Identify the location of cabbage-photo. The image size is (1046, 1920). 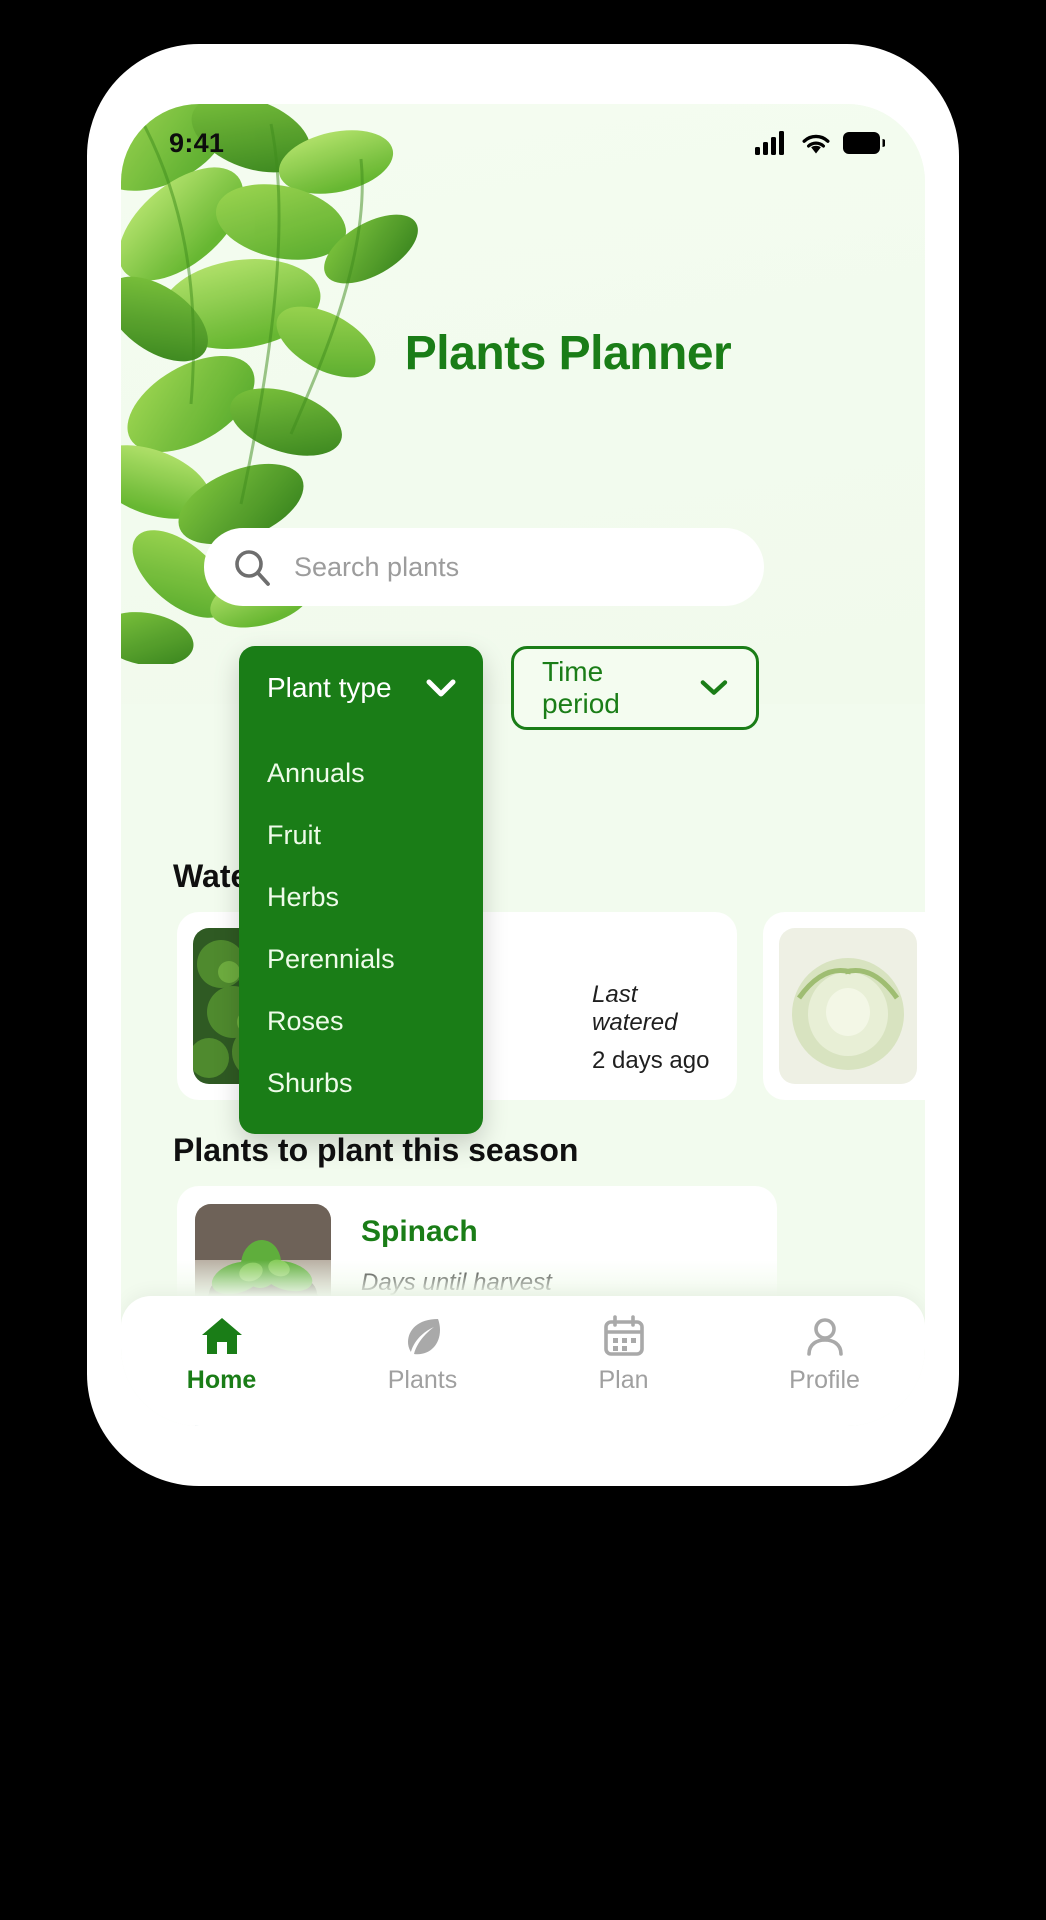
(848, 1006).